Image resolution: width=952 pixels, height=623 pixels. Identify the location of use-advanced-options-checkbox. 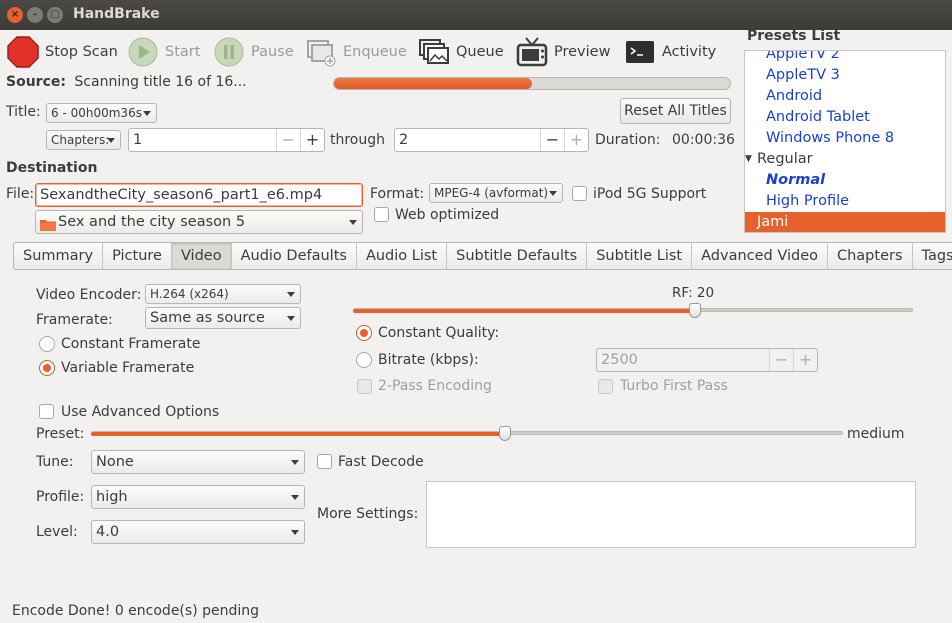
(46, 411).